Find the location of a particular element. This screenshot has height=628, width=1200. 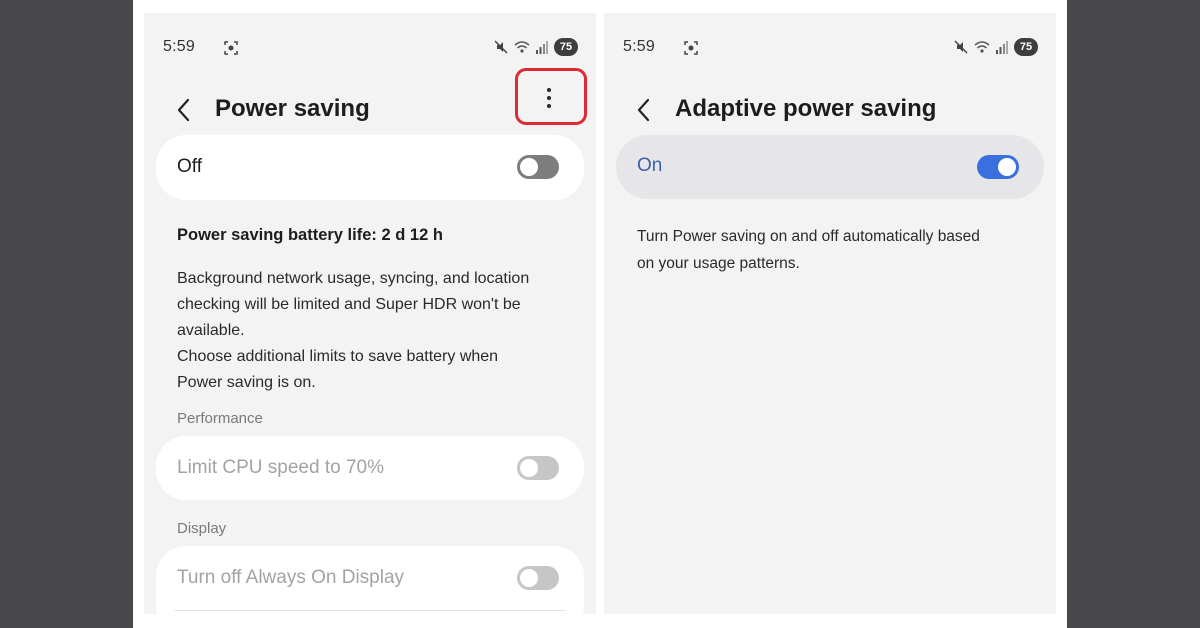

limit-cpu-label: Limit CPU speed to 70% is located at coordinates (280, 467).